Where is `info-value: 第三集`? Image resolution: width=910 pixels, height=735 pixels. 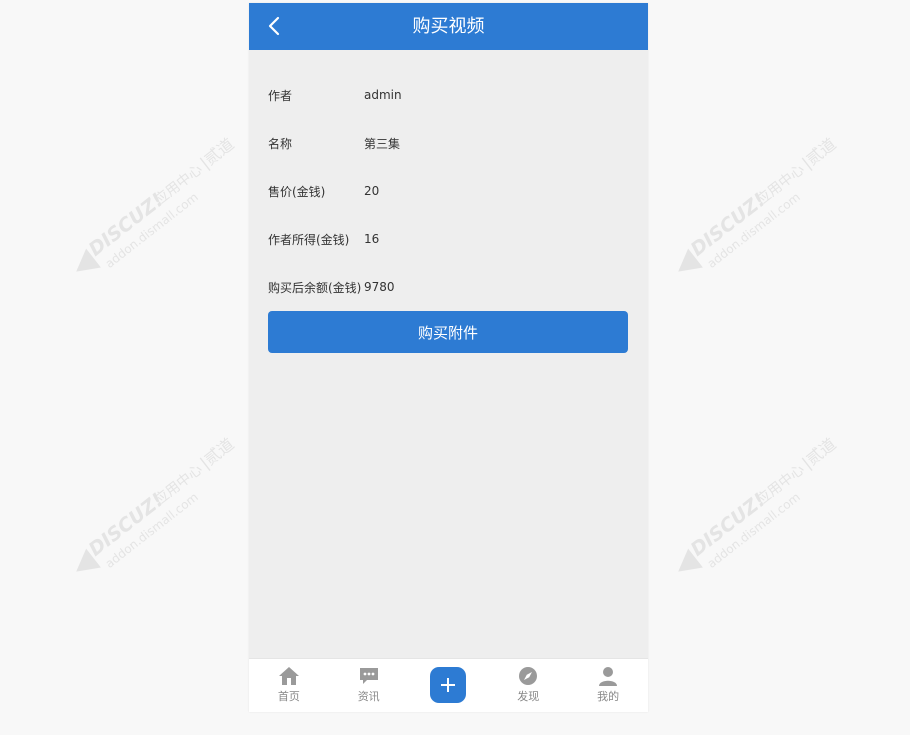
info-value: 第三集 is located at coordinates (382, 143).